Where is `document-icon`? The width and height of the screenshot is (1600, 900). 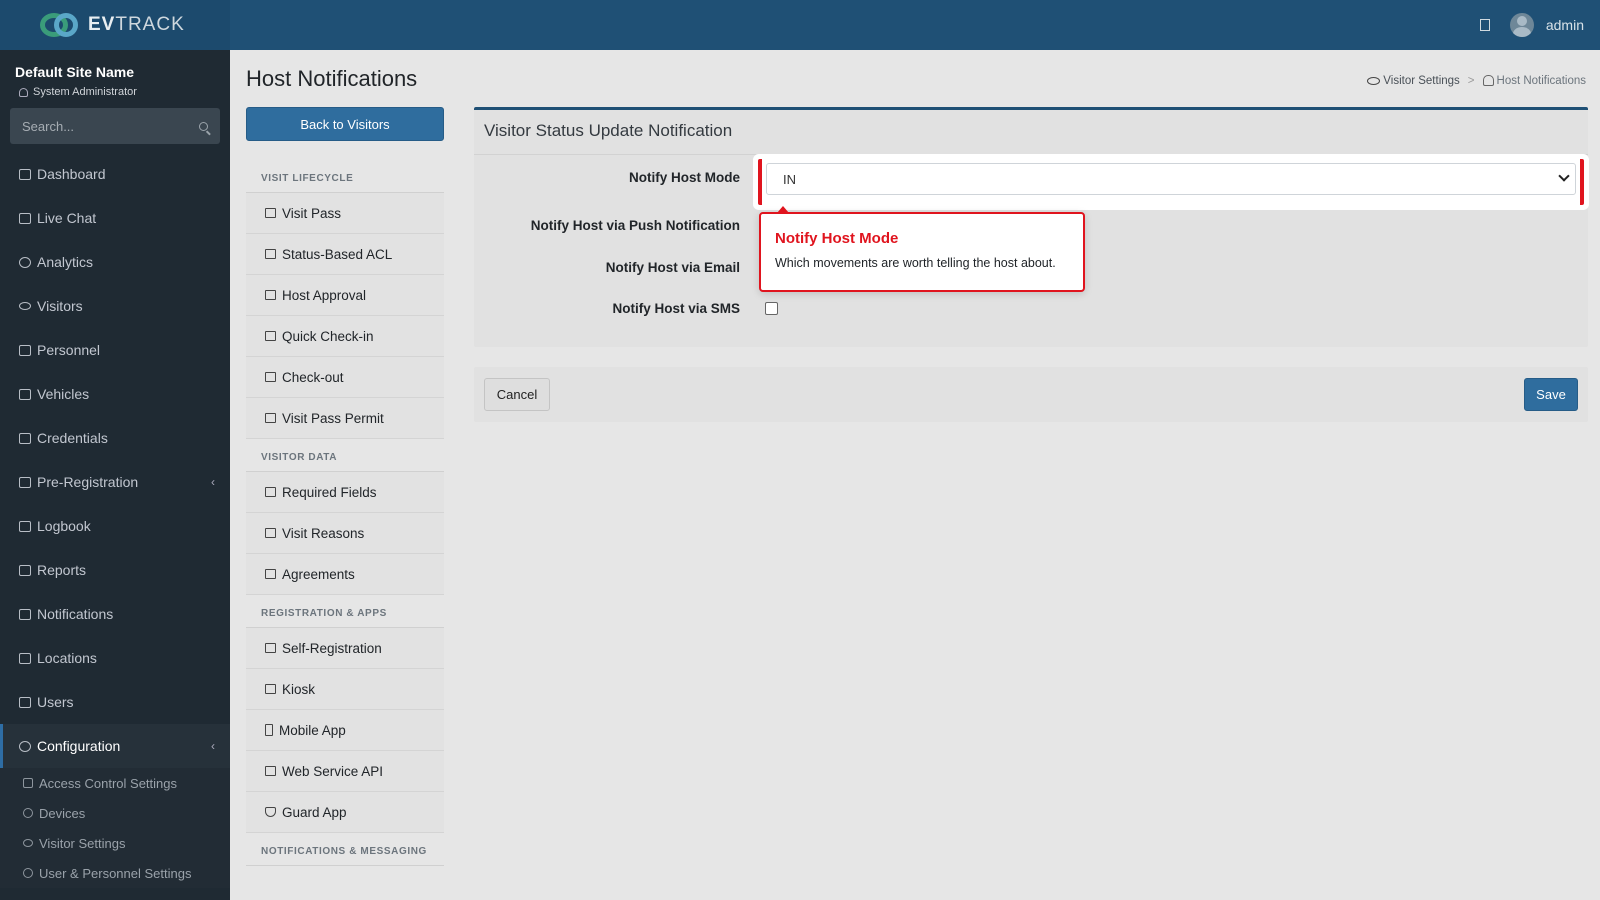
document-icon is located at coordinates (270, 574).